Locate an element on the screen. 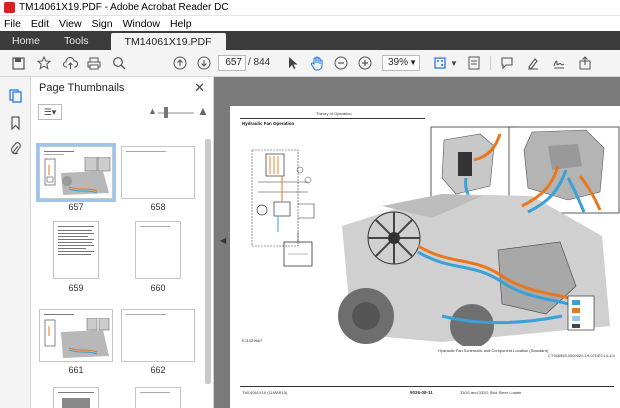 The height and width of the screenshot is (408, 620). highlight-pen-icon is located at coordinates (533, 63).